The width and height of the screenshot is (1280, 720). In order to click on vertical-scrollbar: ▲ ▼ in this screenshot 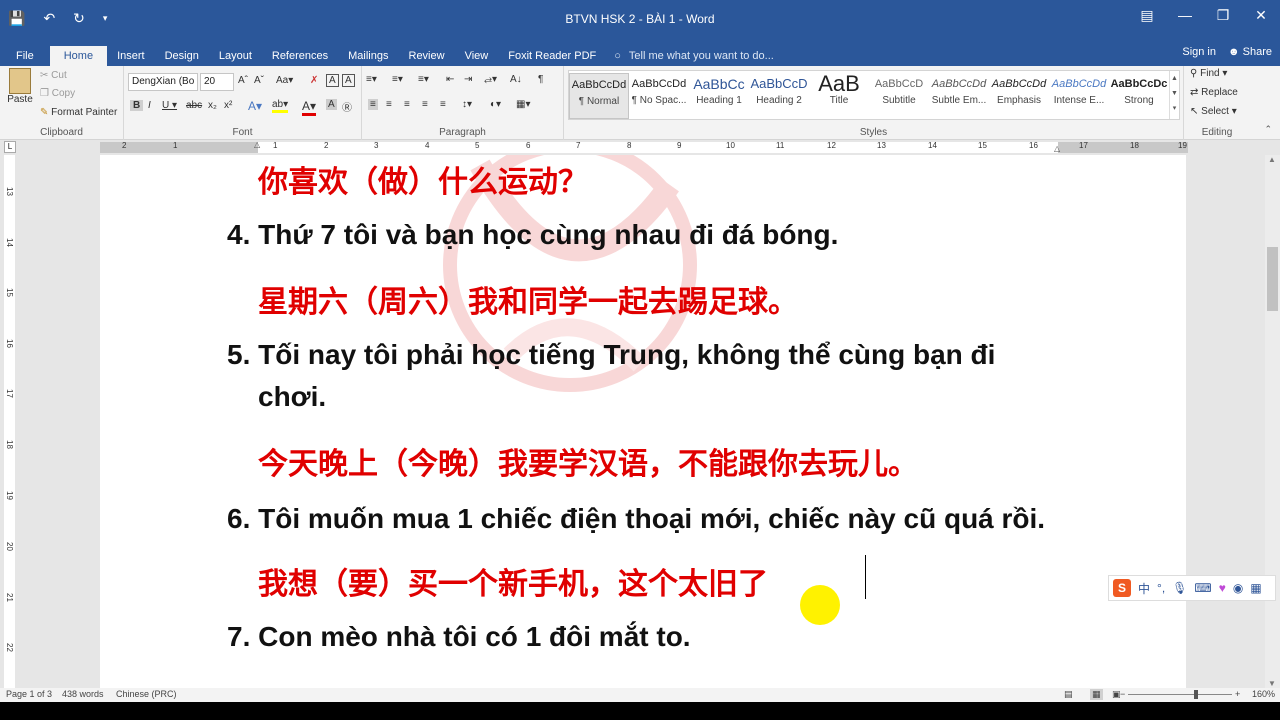, I will do `click(1272, 421)`.